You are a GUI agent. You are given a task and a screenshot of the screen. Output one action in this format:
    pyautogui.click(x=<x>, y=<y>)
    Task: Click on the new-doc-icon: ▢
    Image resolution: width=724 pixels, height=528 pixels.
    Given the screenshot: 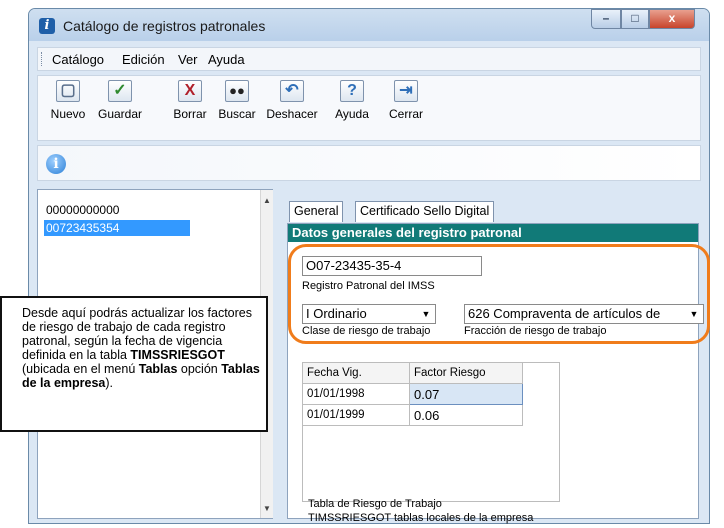 What is the action you would take?
    pyautogui.click(x=68, y=91)
    